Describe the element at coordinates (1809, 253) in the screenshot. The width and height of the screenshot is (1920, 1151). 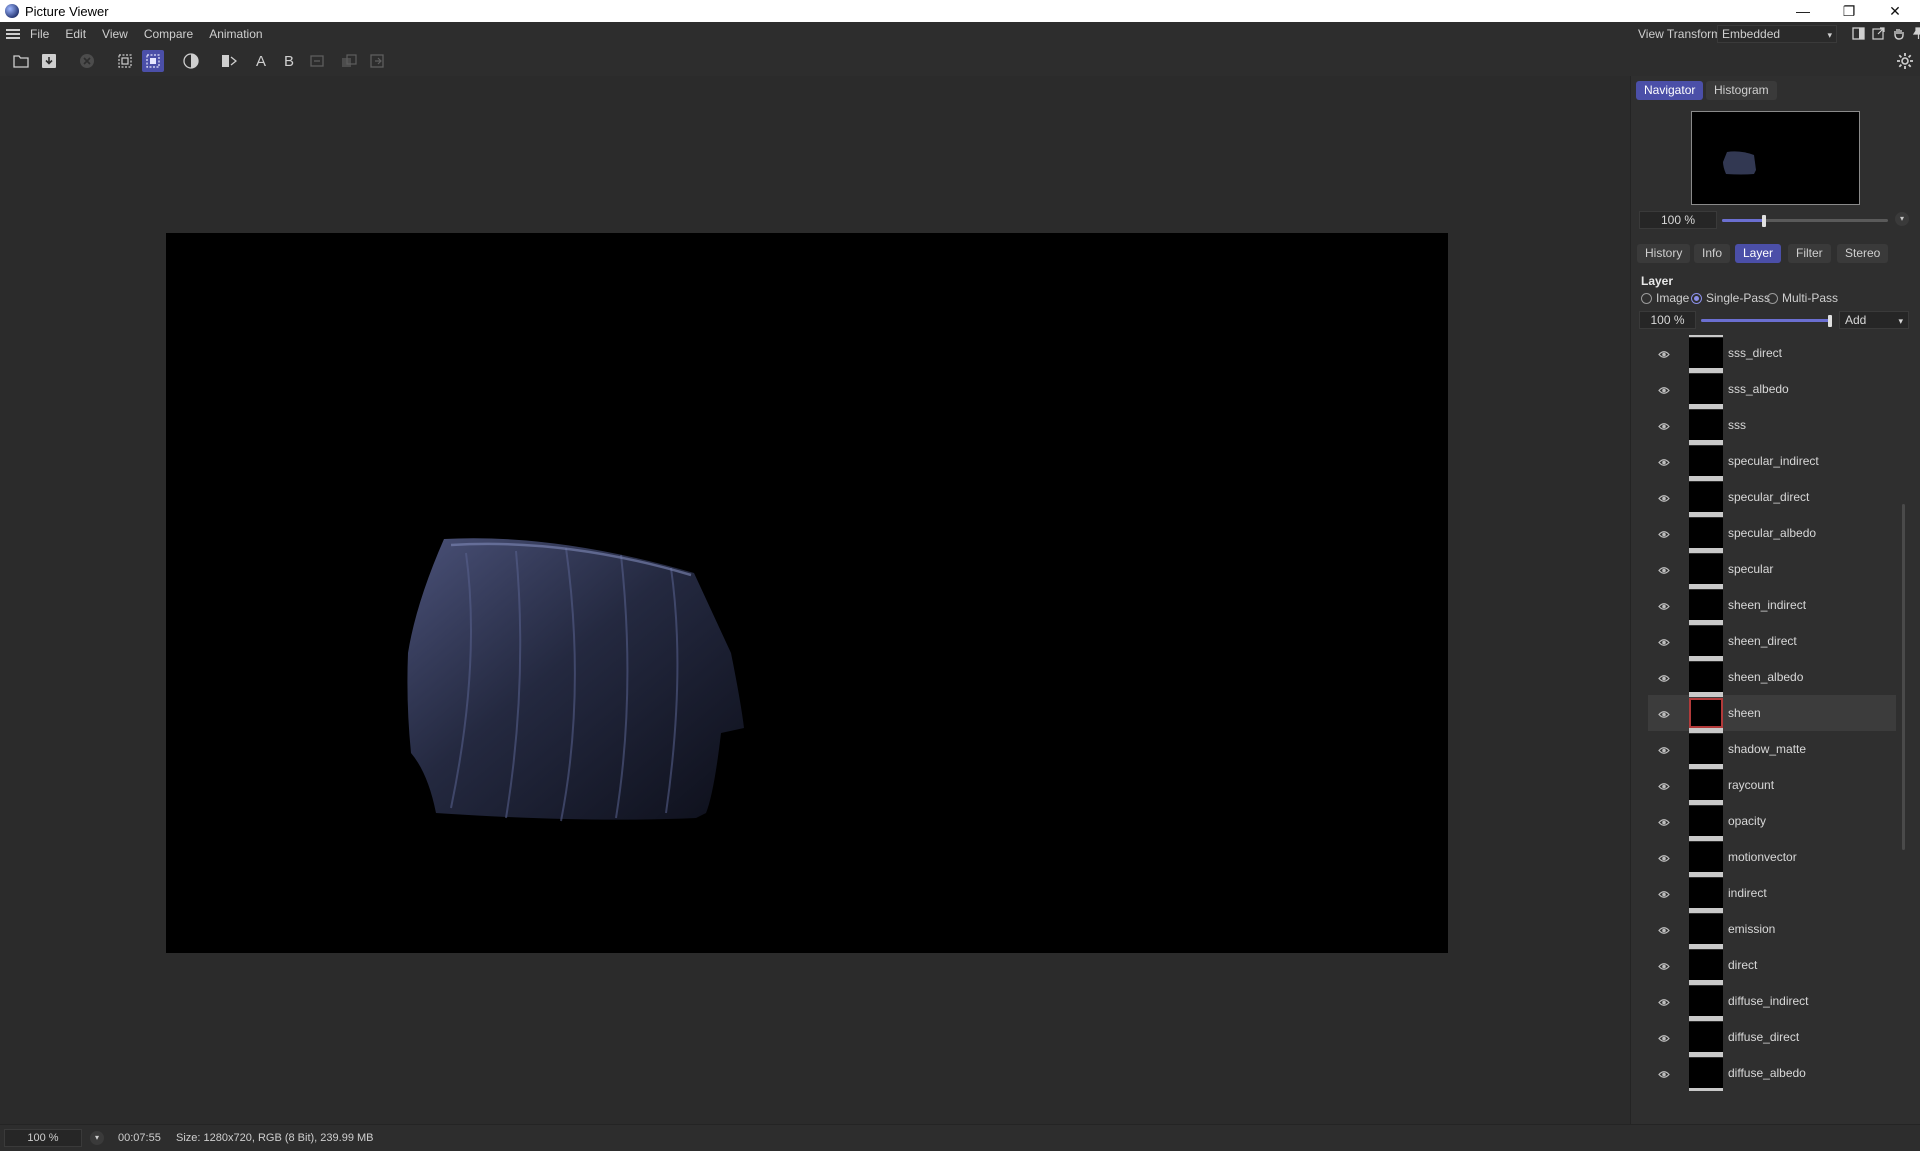
I see `tab-filter: Filter` at that location.